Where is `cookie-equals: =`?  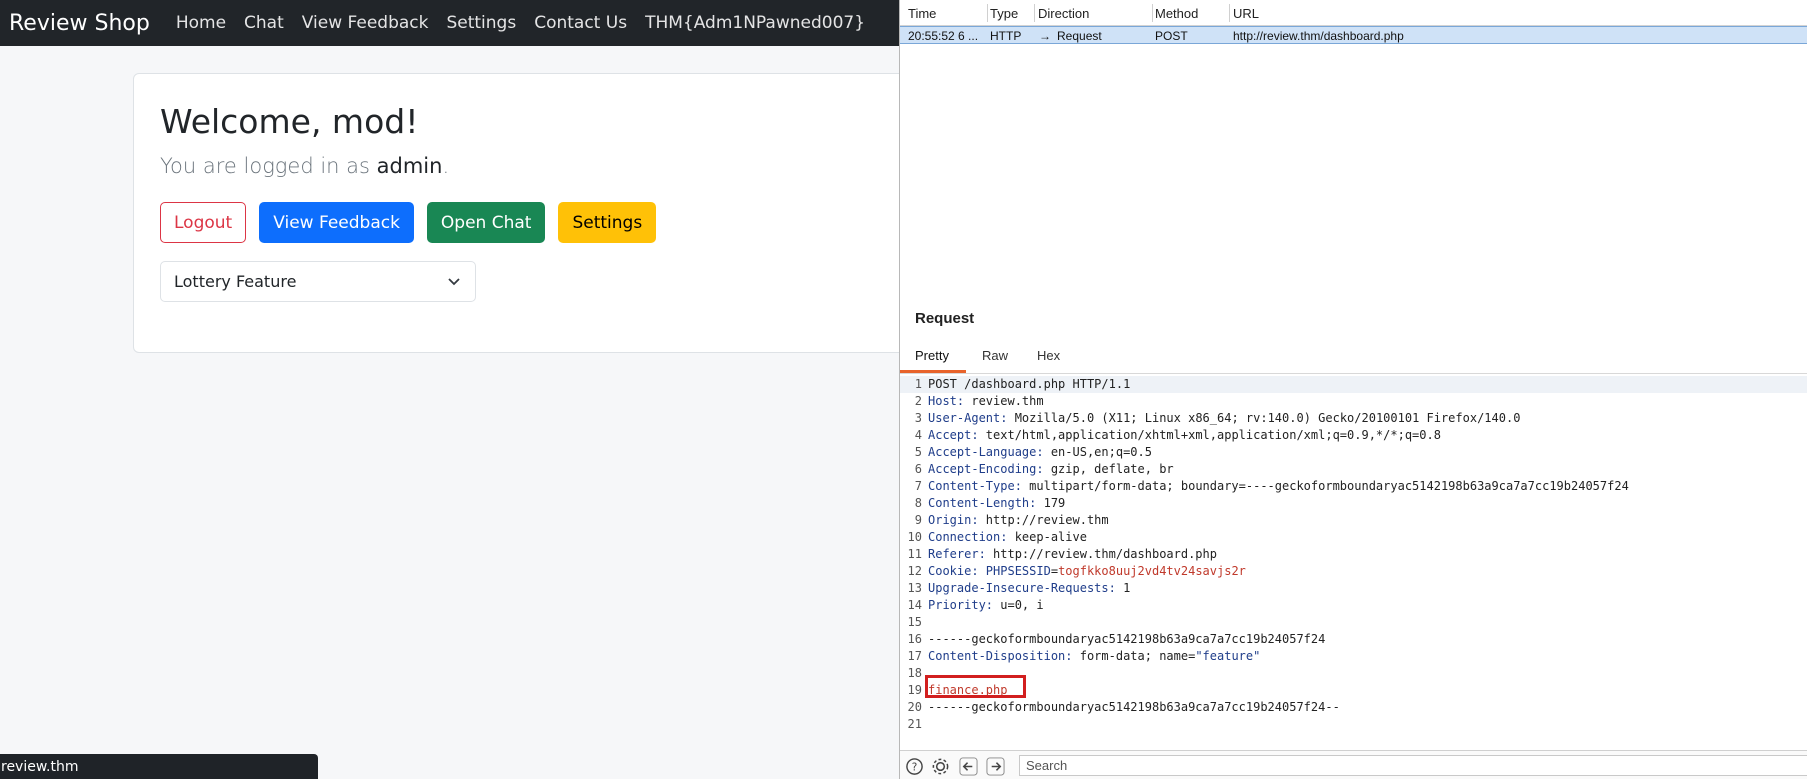 cookie-equals: = is located at coordinates (1054, 571).